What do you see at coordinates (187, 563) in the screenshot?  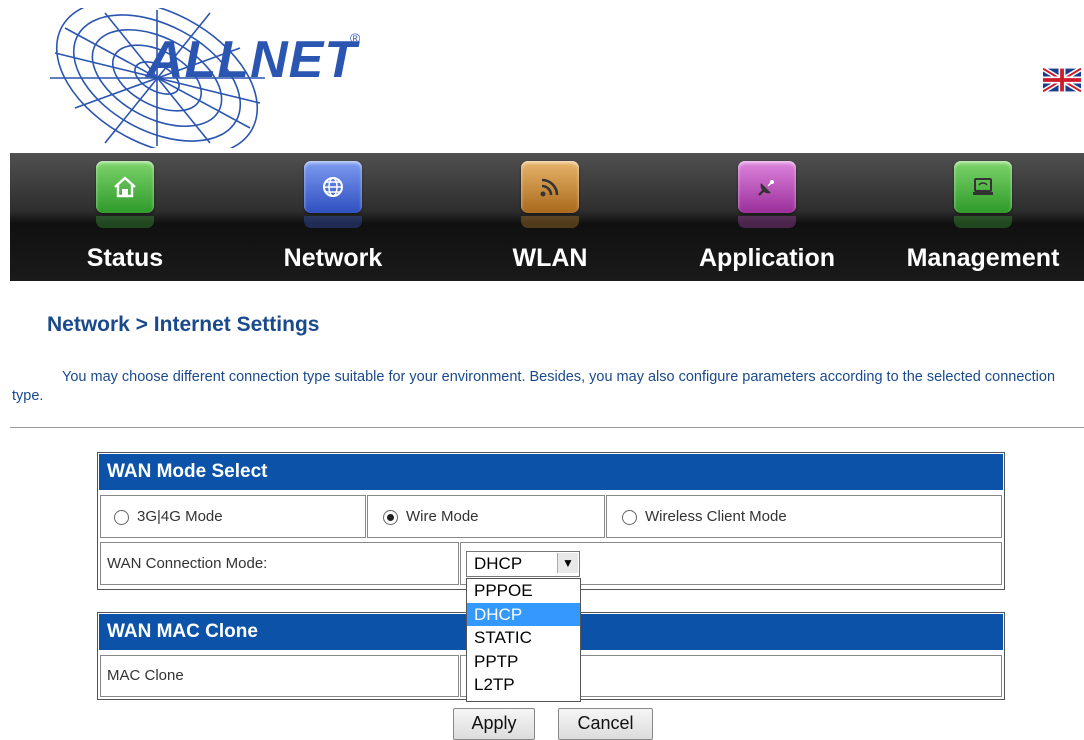 I see `wan-connection-label: WAN Connection Mode:` at bounding box center [187, 563].